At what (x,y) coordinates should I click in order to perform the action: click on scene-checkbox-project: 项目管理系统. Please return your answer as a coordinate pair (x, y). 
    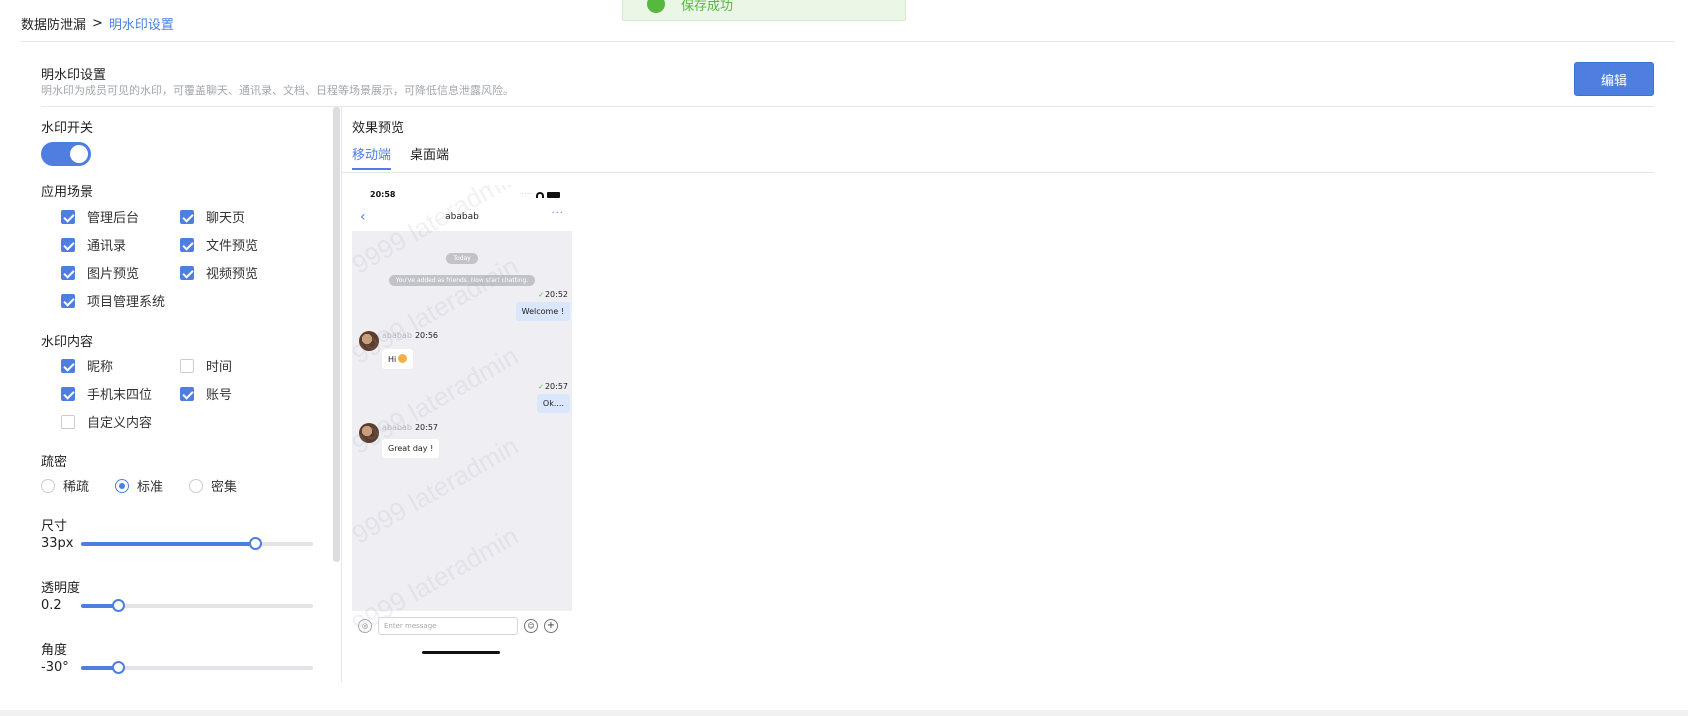
    Looking at the image, I should click on (113, 300).